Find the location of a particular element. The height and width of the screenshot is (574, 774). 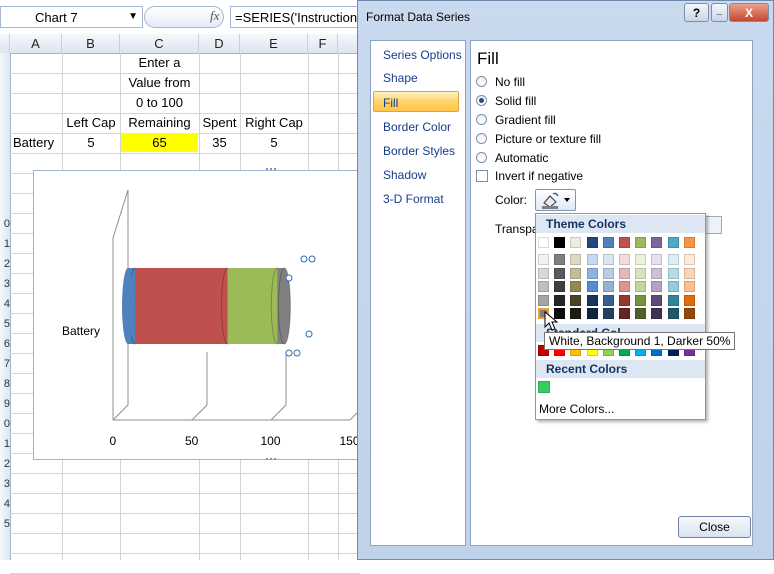

panel-title: Fill is located at coordinates (488, 58).